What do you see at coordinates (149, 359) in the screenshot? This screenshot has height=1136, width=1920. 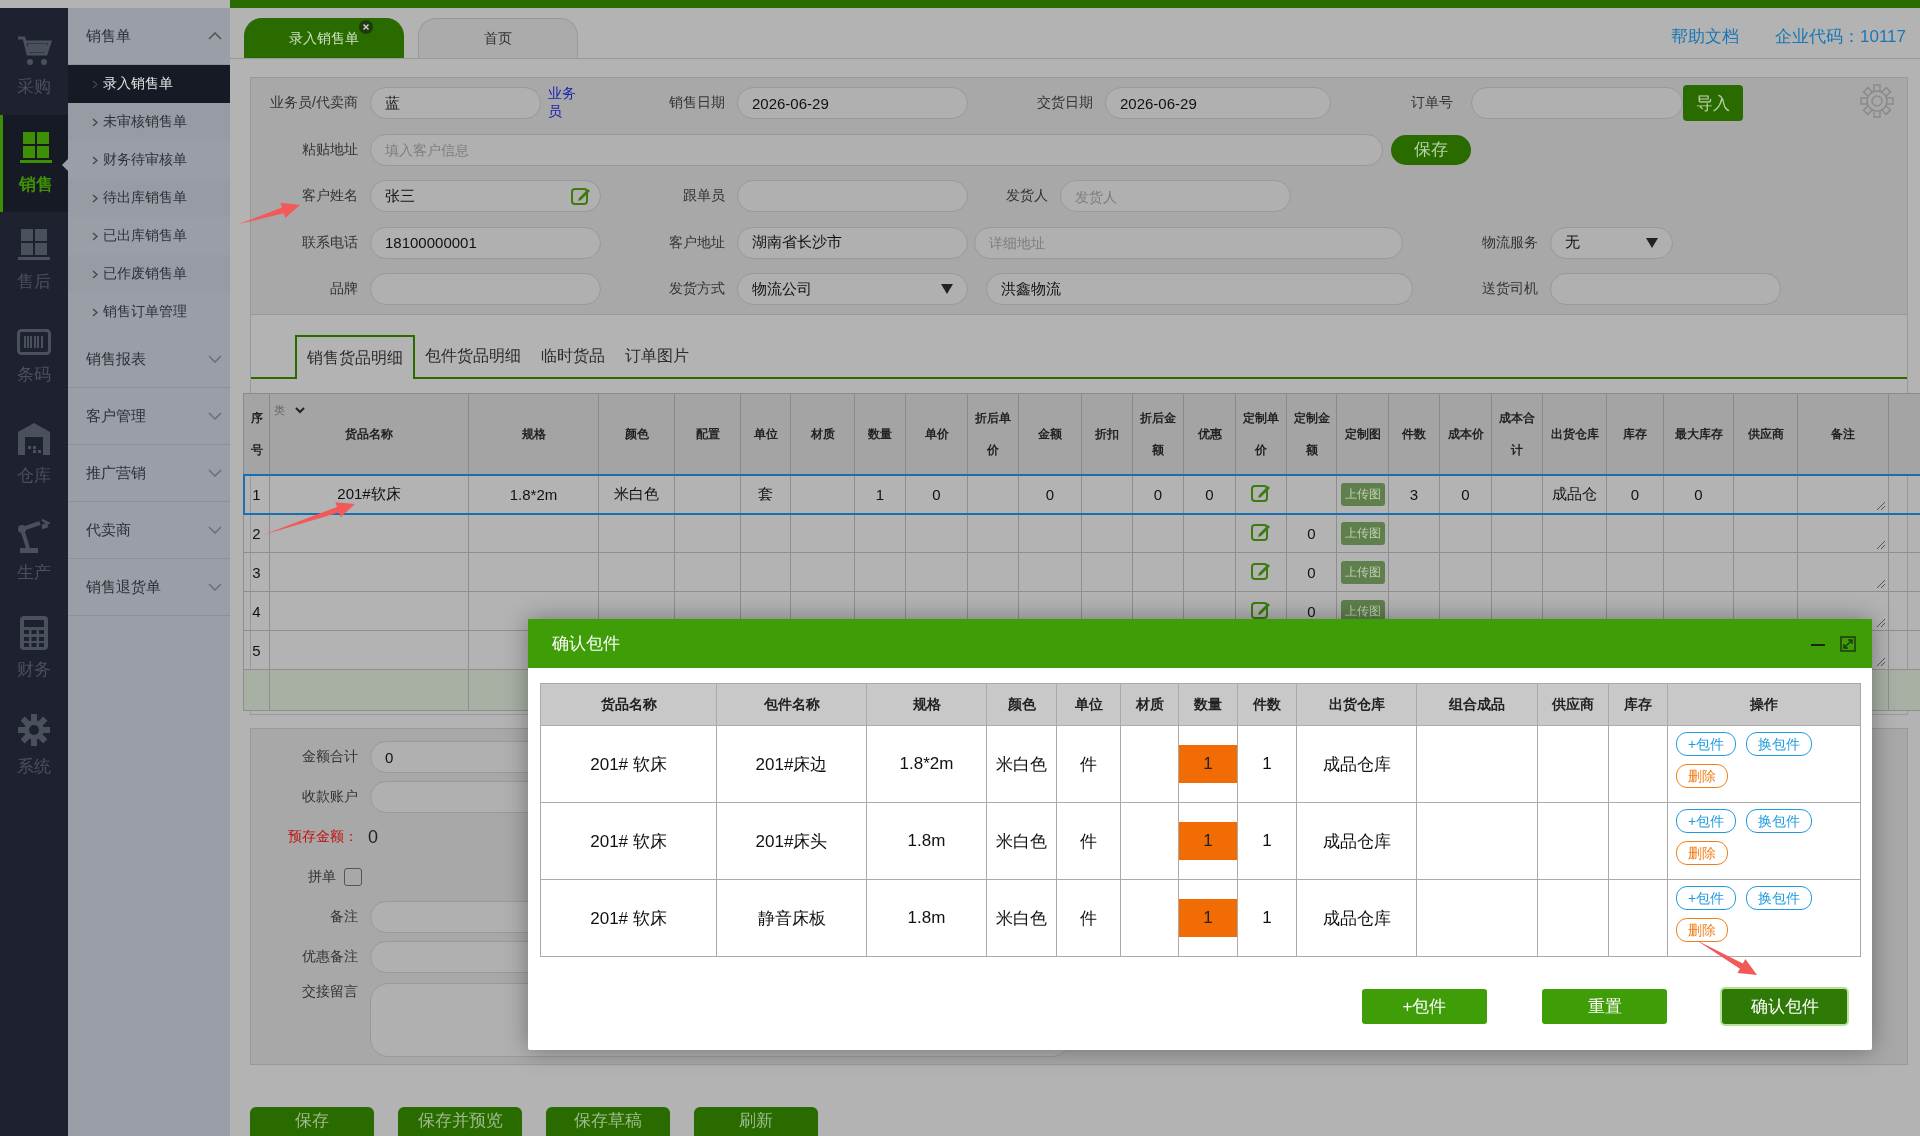 I see `menu-group: 销售报表` at bounding box center [149, 359].